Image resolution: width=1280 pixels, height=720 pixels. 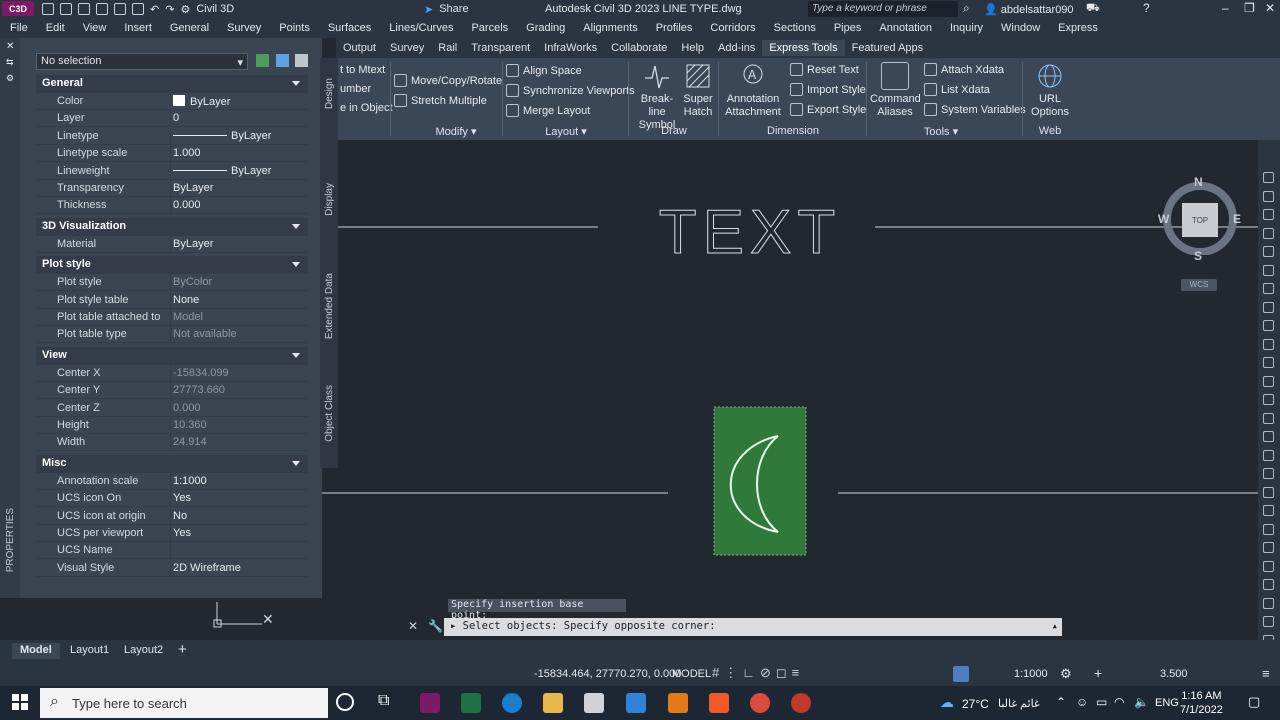 What do you see at coordinates (1146, 8) in the screenshot?
I see `help-icon: ?` at bounding box center [1146, 8].